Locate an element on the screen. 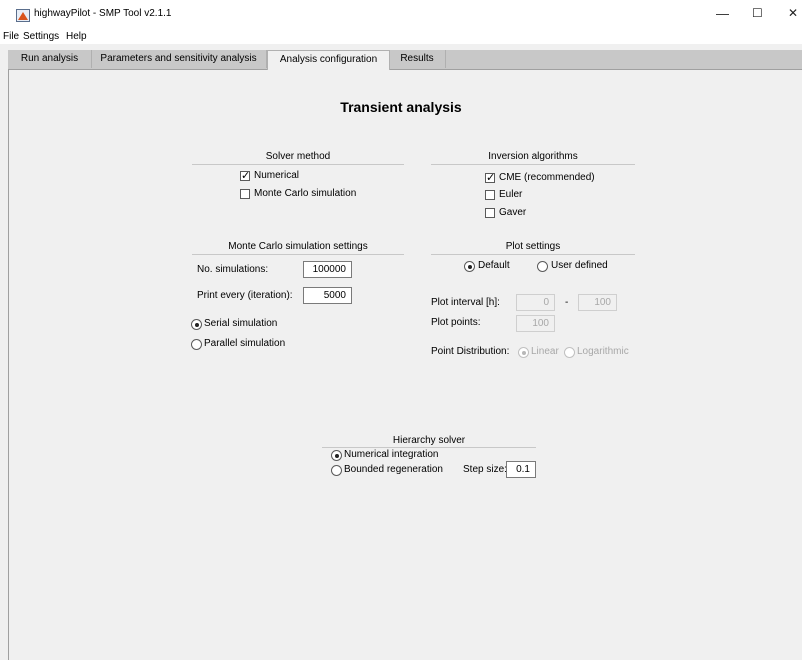 The image size is (802, 660). numerical-label: Numerical is located at coordinates (277, 175).